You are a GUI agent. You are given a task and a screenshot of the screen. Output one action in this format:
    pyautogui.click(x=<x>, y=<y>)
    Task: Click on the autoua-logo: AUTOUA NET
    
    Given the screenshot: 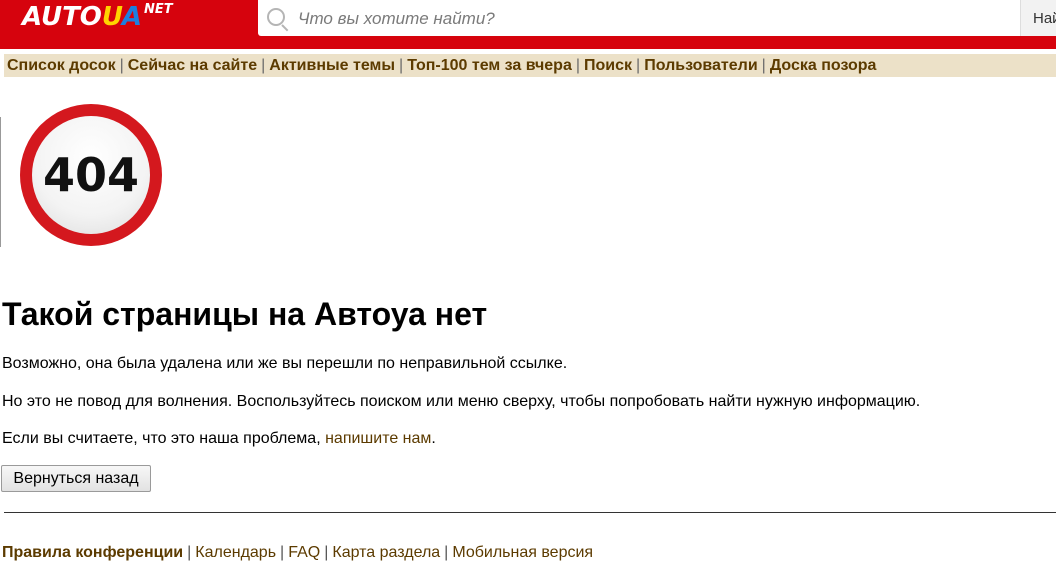 What is the action you would take?
    pyautogui.click(x=97, y=17)
    